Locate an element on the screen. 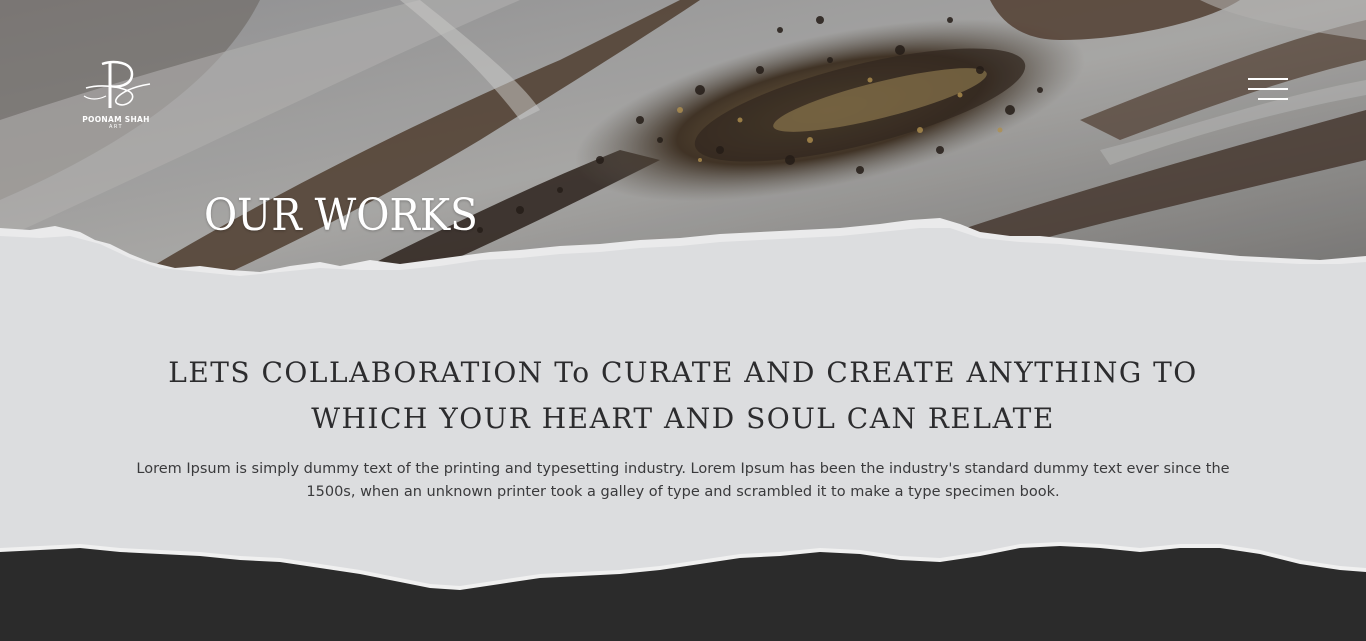 This screenshot has width=1366, height=641. hamburger-menu-icon is located at coordinates (1268, 79).